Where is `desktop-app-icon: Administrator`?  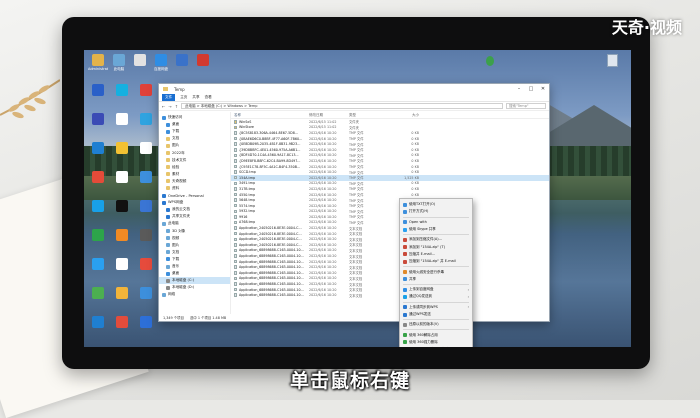
desktop-app-icon: Administrator is located at coordinates (98, 65).